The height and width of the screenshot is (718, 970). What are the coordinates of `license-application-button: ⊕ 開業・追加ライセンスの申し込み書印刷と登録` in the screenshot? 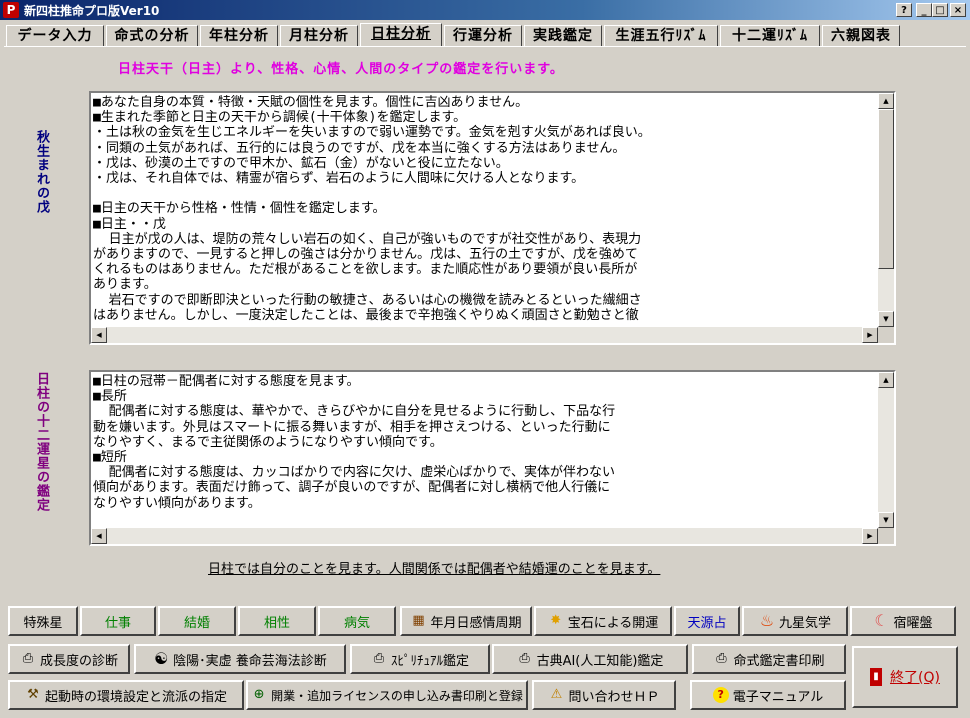 It's located at (387, 695).